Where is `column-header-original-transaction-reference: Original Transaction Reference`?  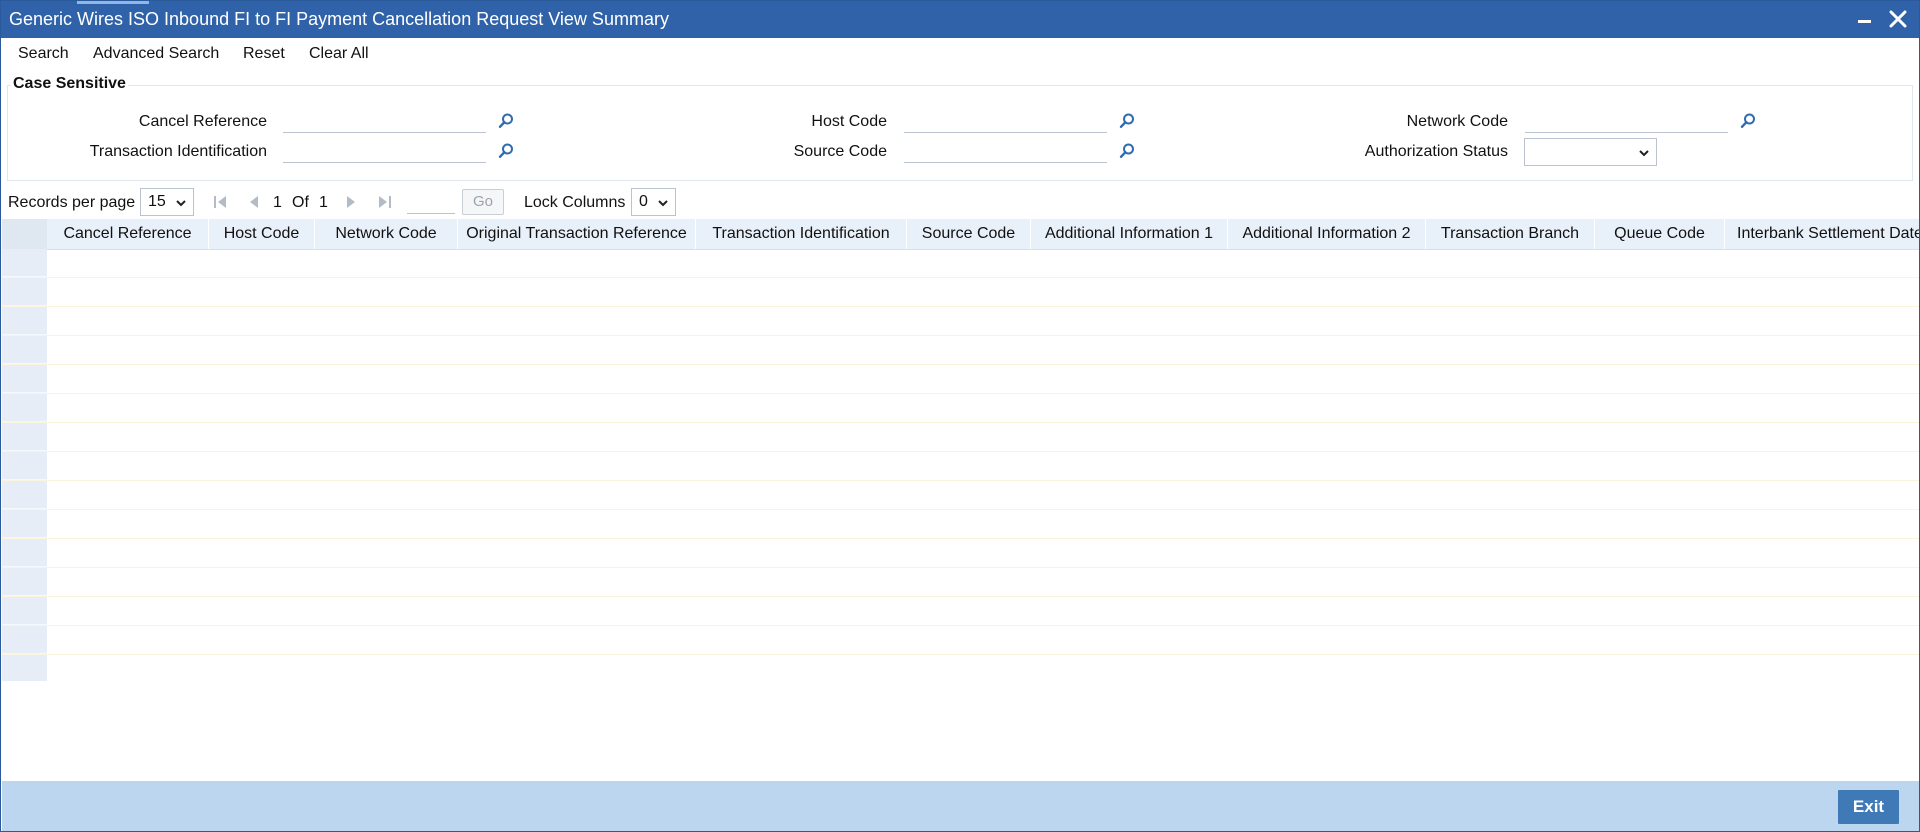
column-header-original-transaction-reference: Original Transaction Reference is located at coordinates (577, 234).